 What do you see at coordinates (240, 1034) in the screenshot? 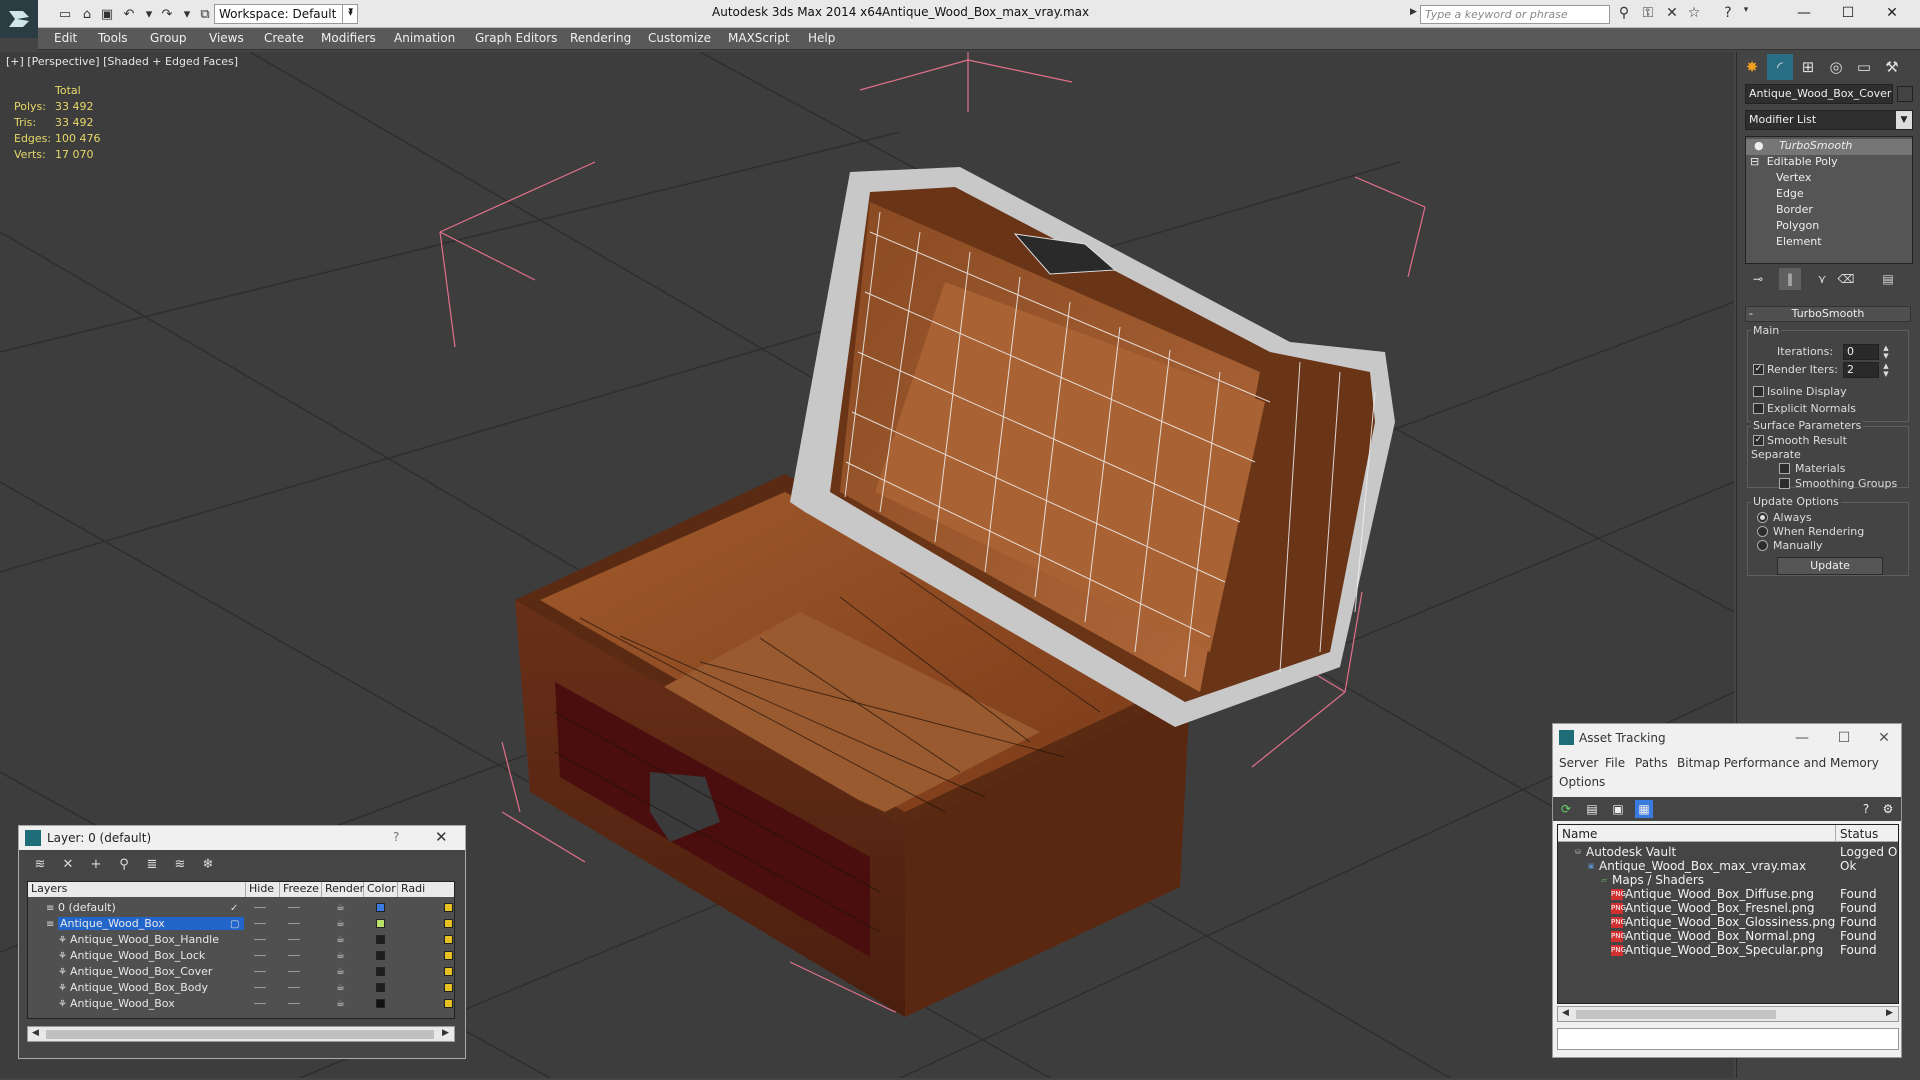
I see `scrollbar-thumb` at bounding box center [240, 1034].